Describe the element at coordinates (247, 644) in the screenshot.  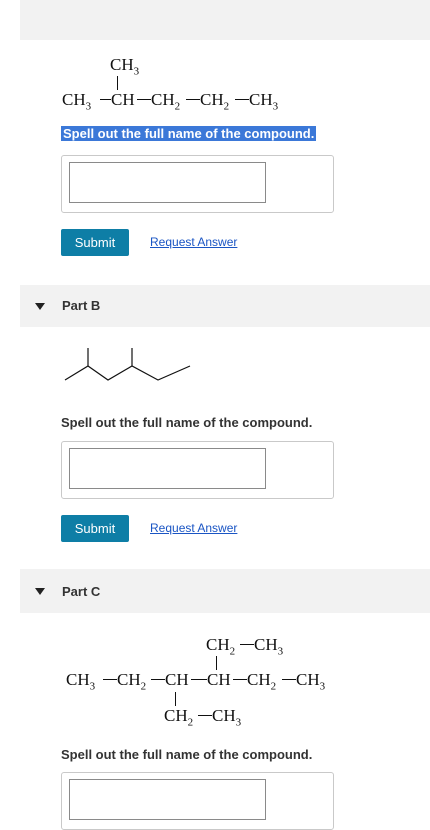
I see `part-c-top-branch-bond` at that location.